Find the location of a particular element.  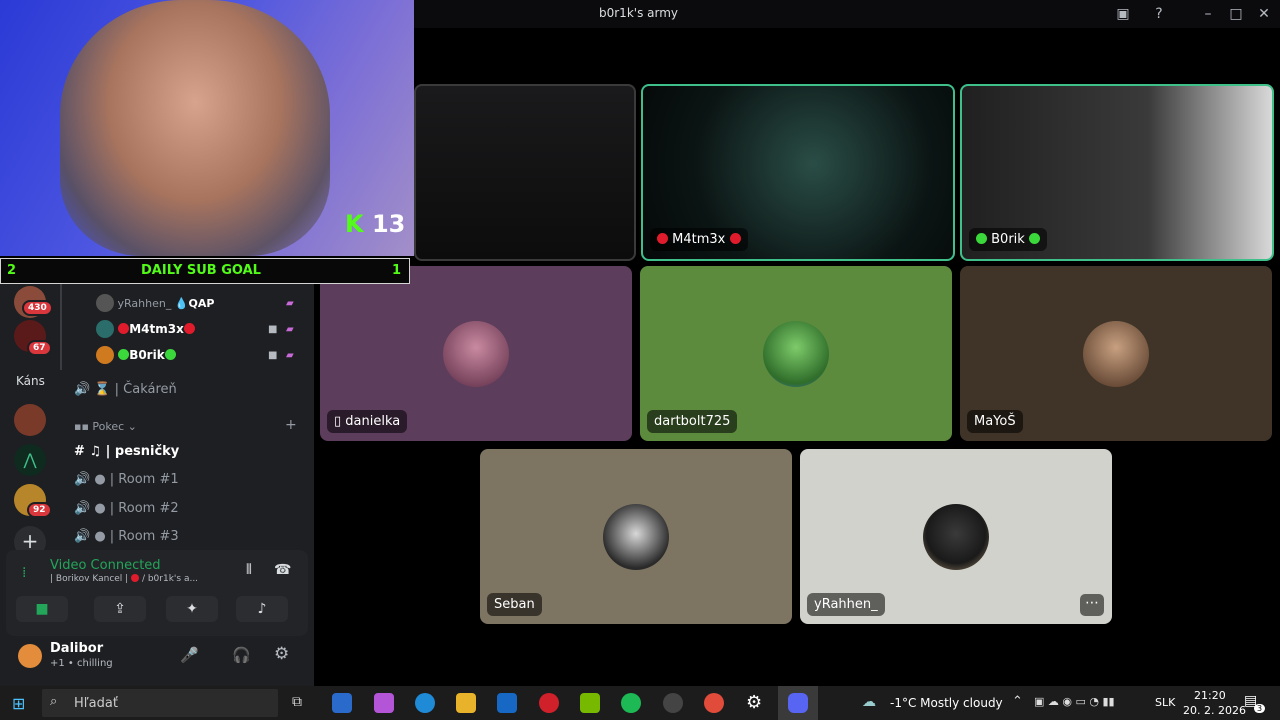

noise-suppression-icon: ⫴ is located at coordinates (249, 570).